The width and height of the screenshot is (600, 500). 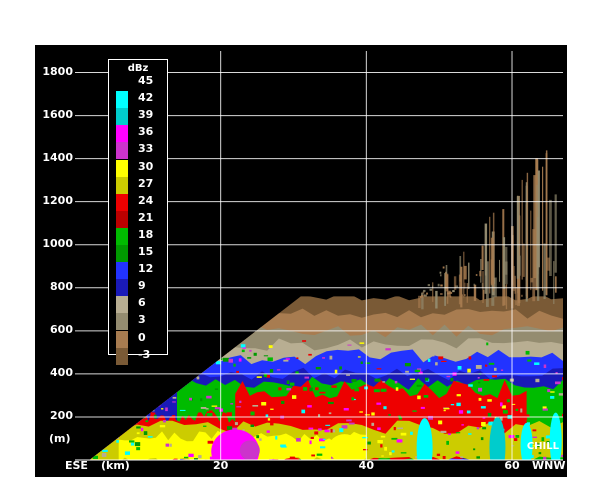 What do you see at coordinates (61, 372) in the screenshot?
I see `y-tick-label: 400` at bounding box center [61, 372].